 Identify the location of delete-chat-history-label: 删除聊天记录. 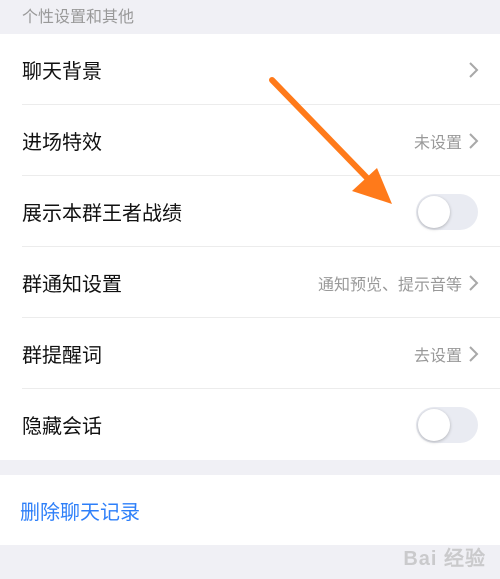
(80, 511).